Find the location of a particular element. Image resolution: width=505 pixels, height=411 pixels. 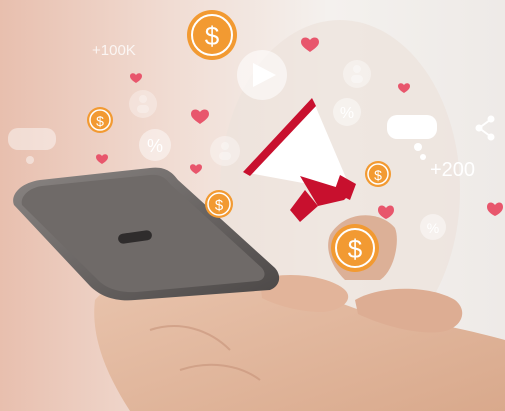

count-label-small: +100K is located at coordinates (114, 50).